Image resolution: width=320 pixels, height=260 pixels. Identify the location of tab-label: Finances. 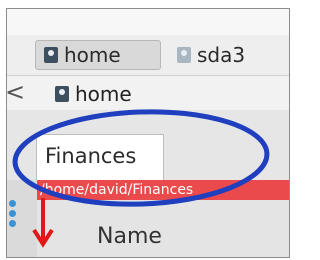
(91, 156).